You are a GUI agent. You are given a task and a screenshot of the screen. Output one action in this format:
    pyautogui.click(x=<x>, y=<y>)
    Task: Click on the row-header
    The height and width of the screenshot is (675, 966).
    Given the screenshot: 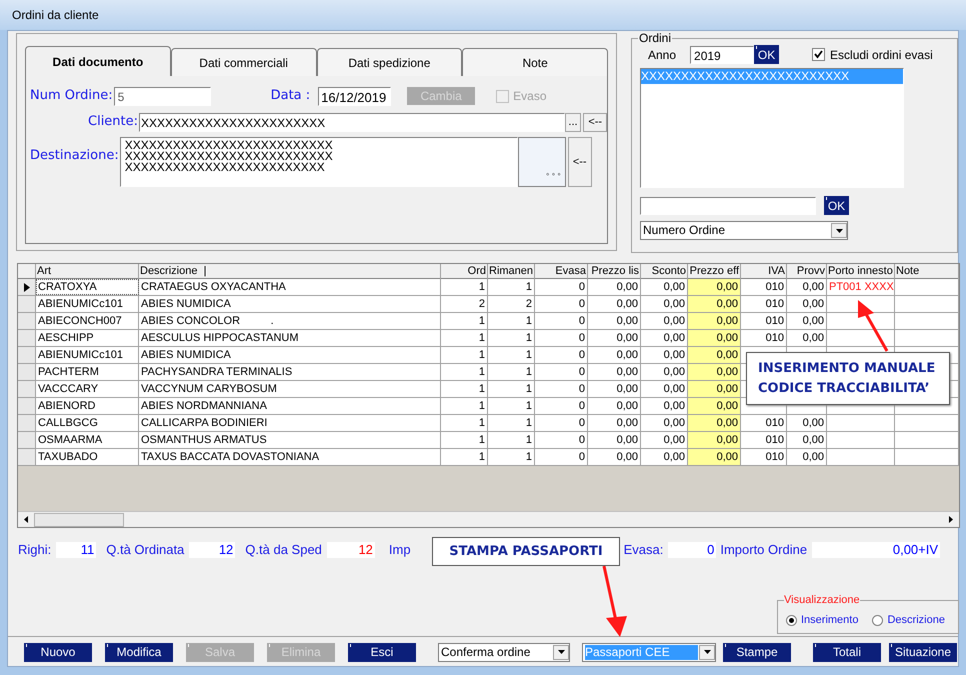 What is the action you would take?
    pyautogui.click(x=27, y=287)
    